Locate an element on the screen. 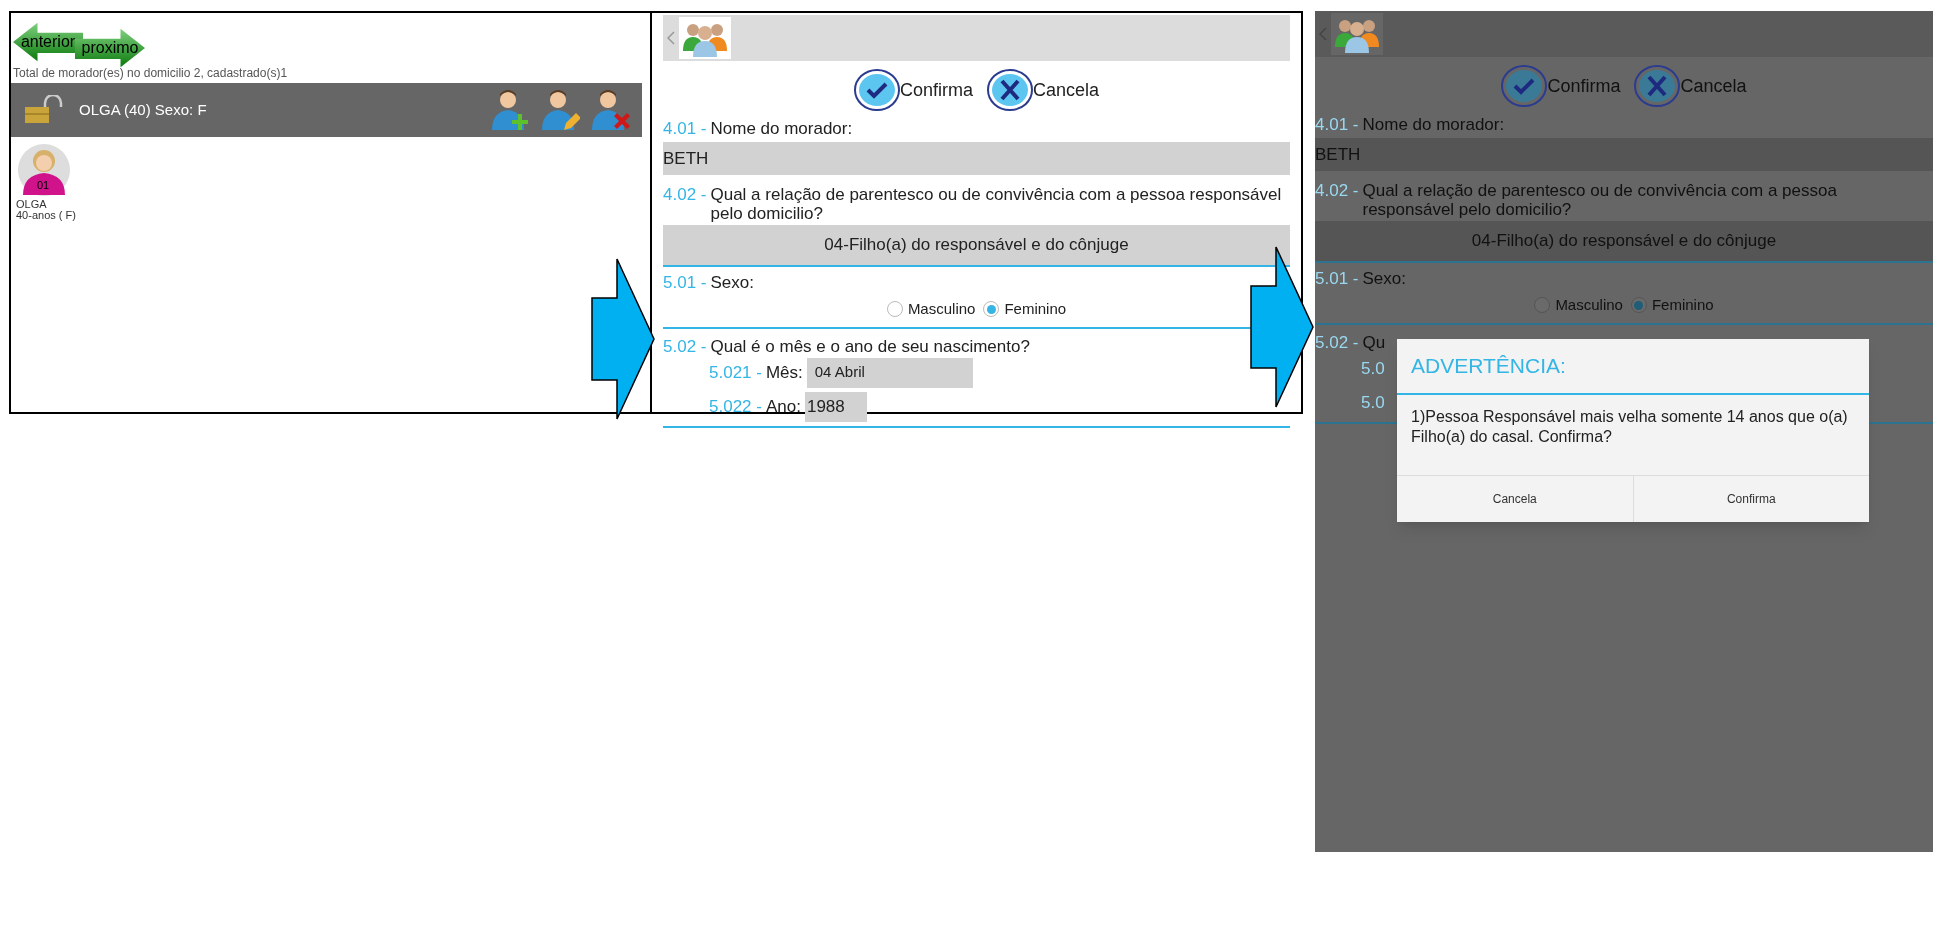  question-label: Ano: is located at coordinates (783, 406).